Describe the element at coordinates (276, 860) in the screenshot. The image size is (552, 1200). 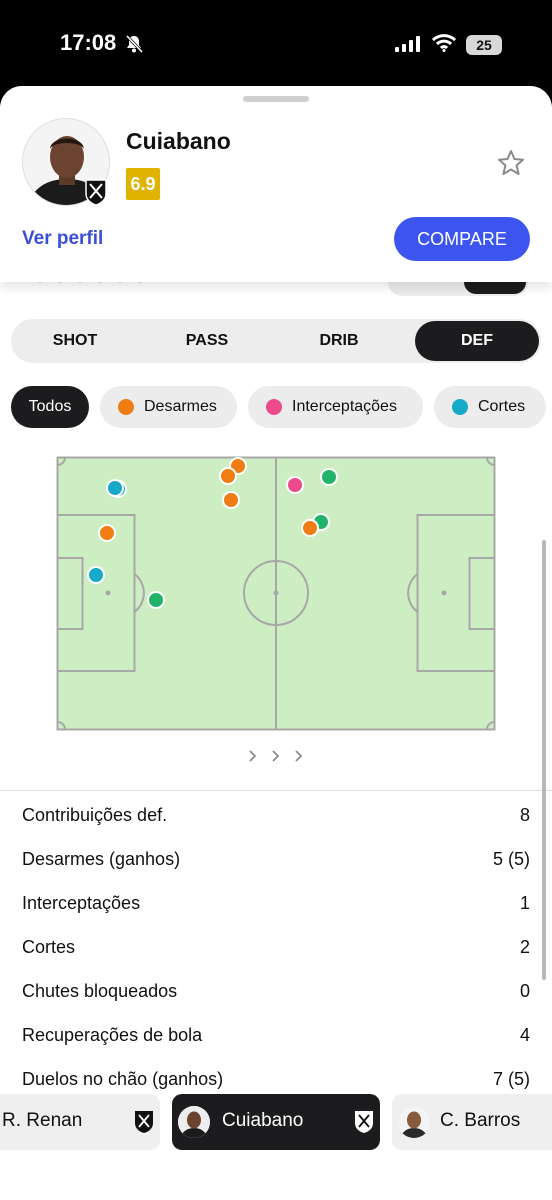
I see `stat-row: Desarmes (ganhos) 5 (5)` at that location.